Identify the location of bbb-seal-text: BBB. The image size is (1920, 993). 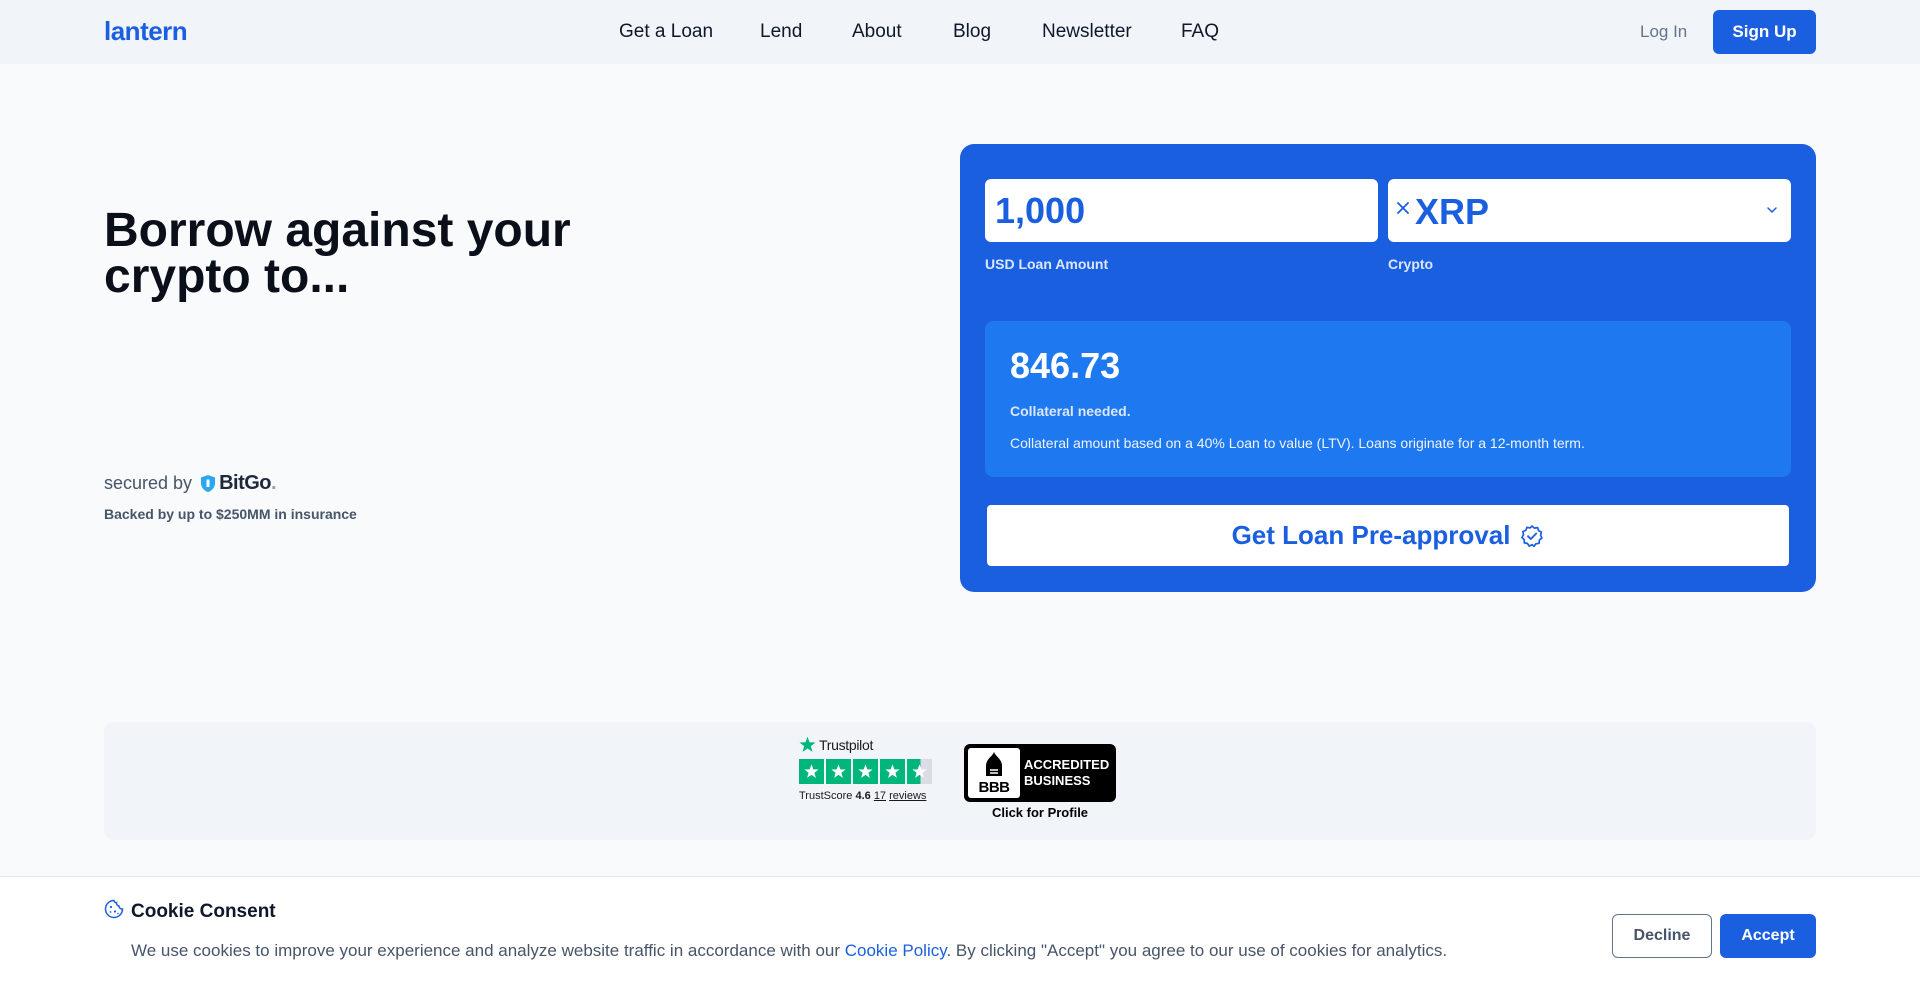
(994, 787).